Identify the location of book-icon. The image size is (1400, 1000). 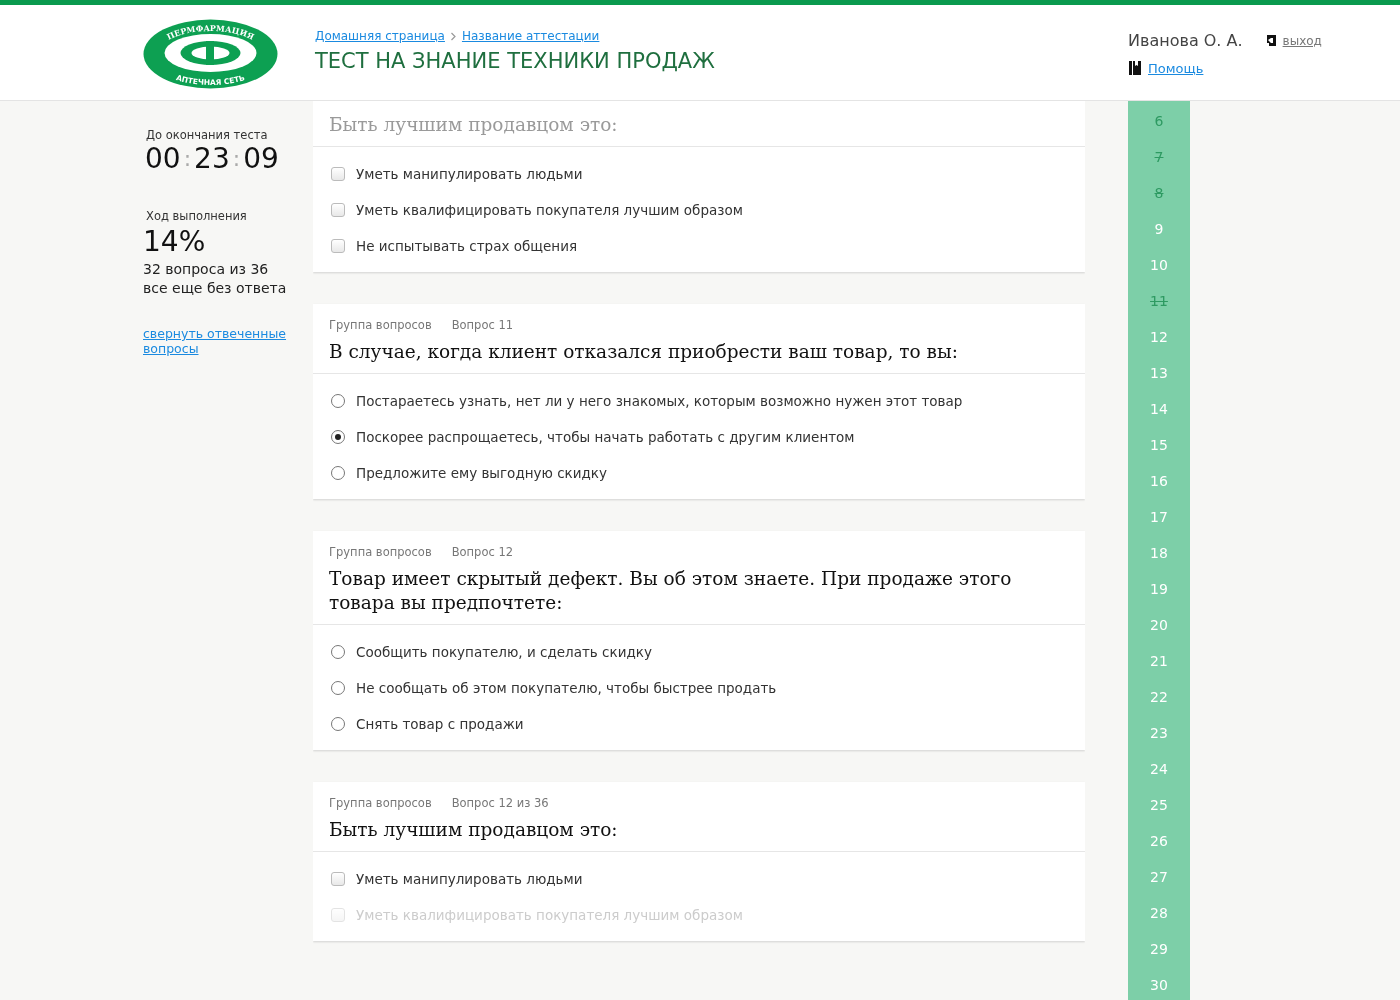
(1135, 68).